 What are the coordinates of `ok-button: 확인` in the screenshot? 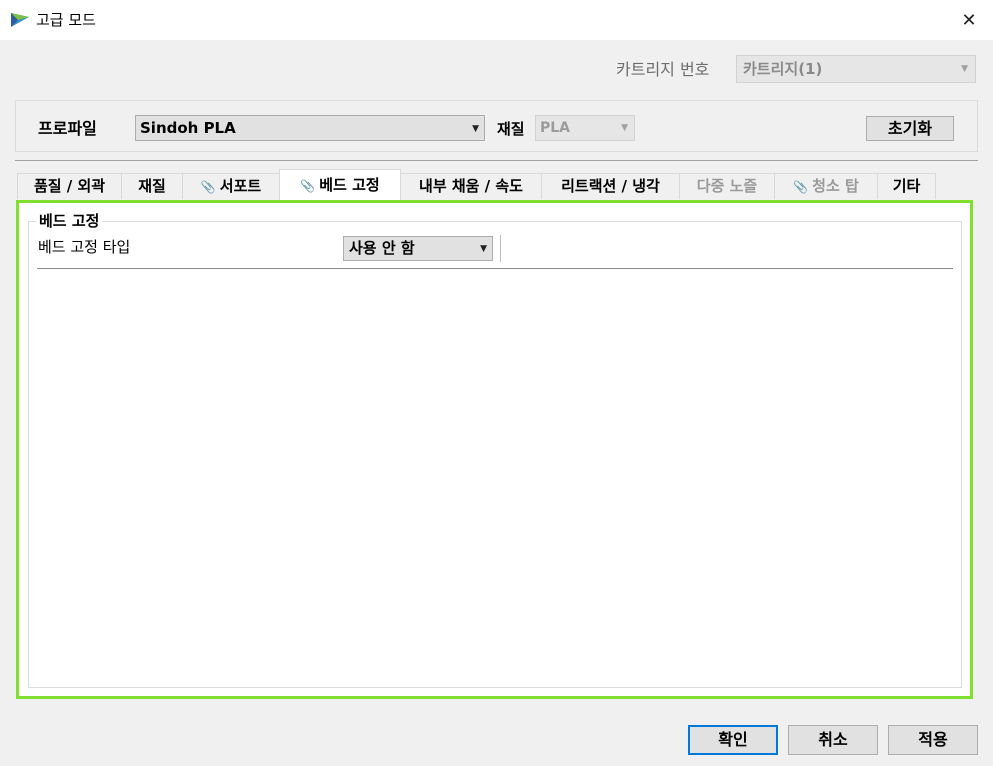 It's located at (733, 740).